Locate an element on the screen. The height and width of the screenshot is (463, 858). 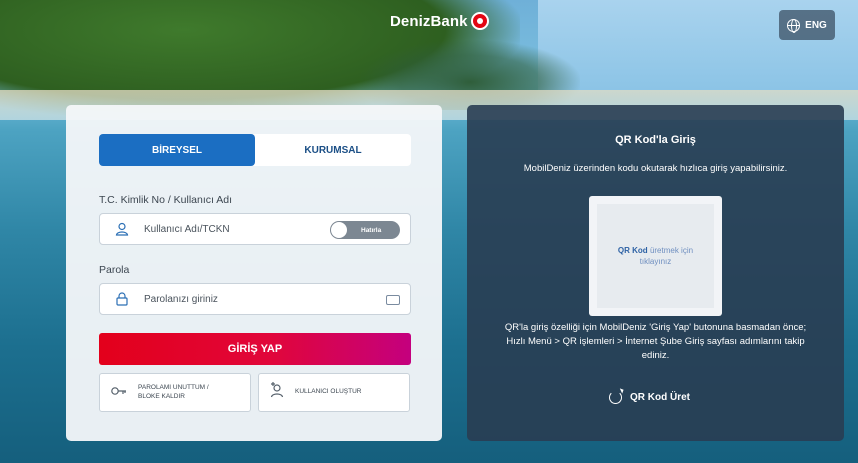
generate-qr-label: QR Kod Üret is located at coordinates (660, 397).